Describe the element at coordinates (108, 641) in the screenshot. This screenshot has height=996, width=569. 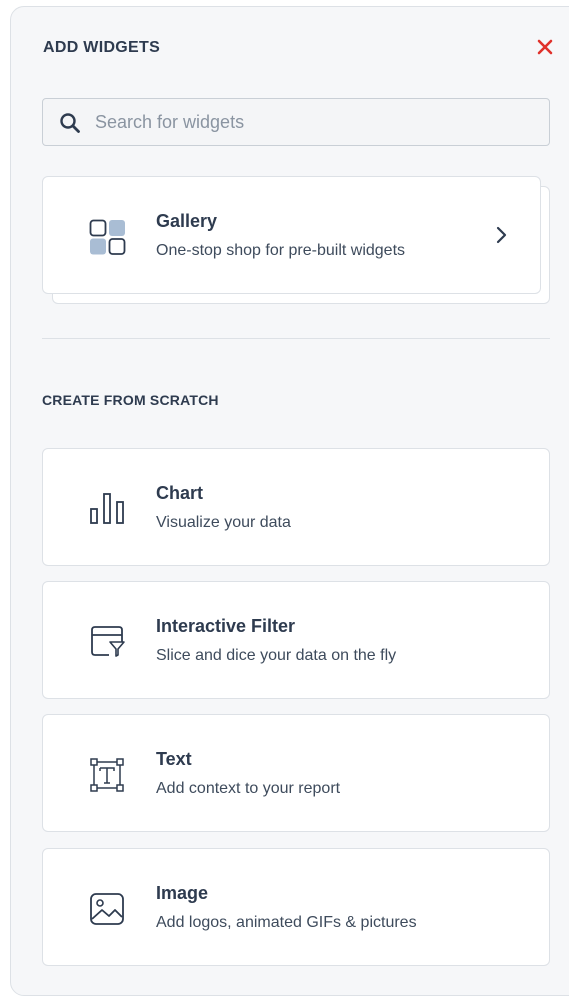
I see `filter-window-icon` at that location.